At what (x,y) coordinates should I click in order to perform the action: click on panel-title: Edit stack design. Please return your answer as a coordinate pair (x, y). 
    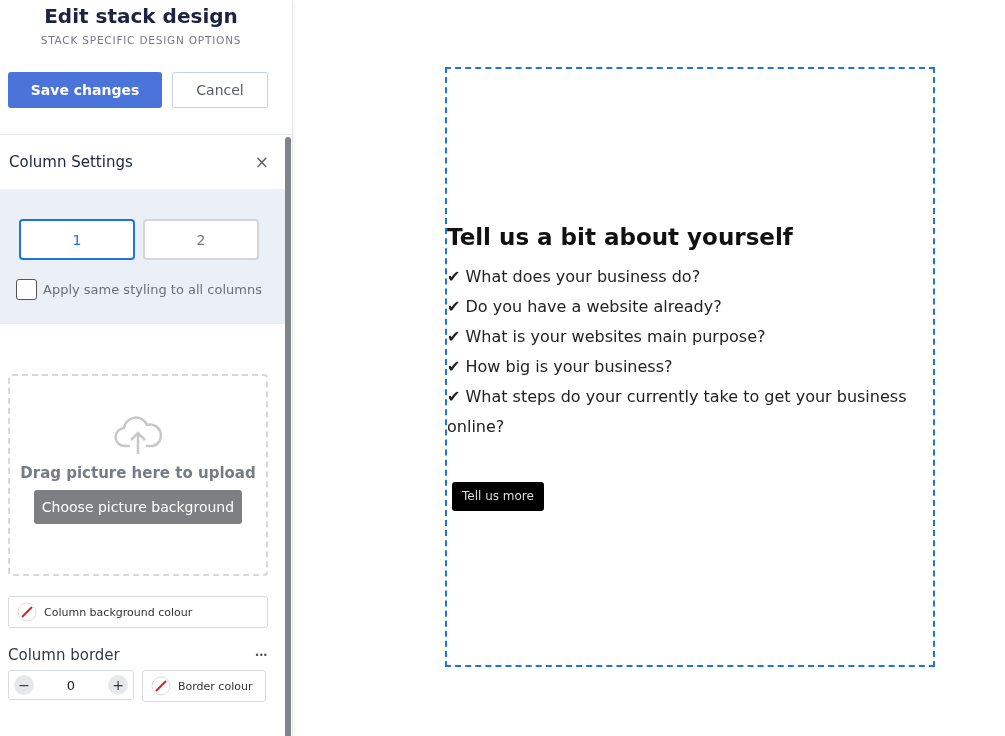
    Looking at the image, I should click on (141, 16).